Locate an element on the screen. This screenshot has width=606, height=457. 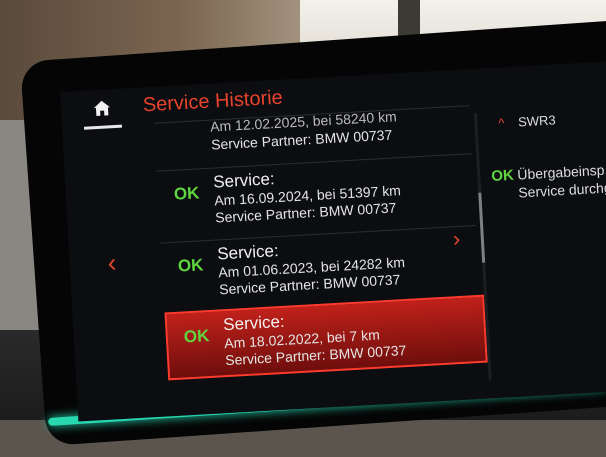
radio-widget: ^ SWR3 is located at coordinates (527, 121).